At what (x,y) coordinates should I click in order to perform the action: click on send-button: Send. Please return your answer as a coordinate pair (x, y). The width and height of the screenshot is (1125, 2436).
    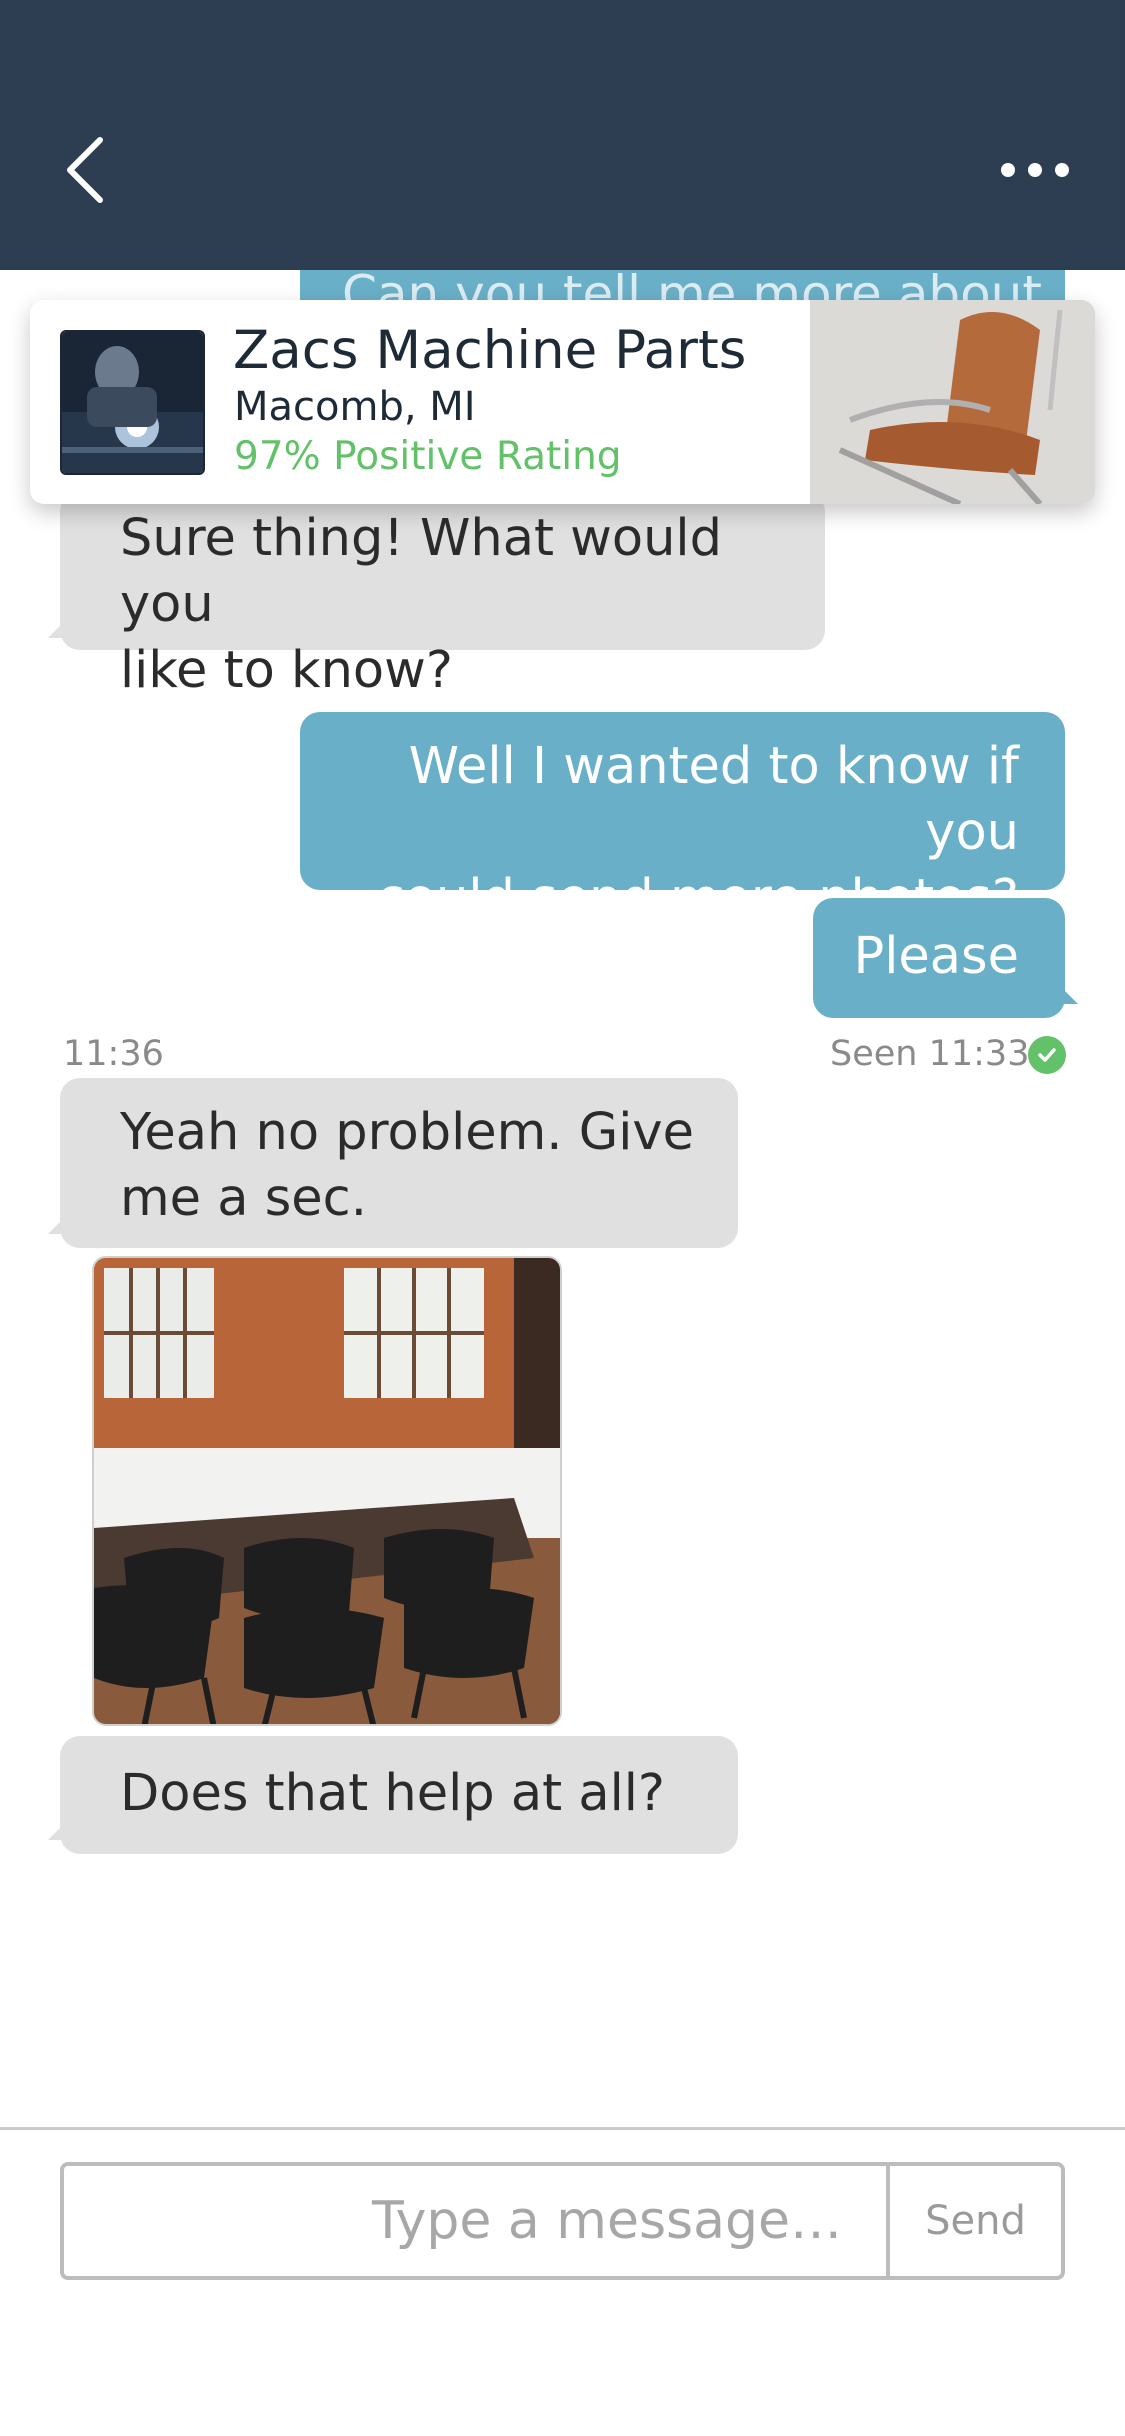
    Looking at the image, I should click on (975, 2221).